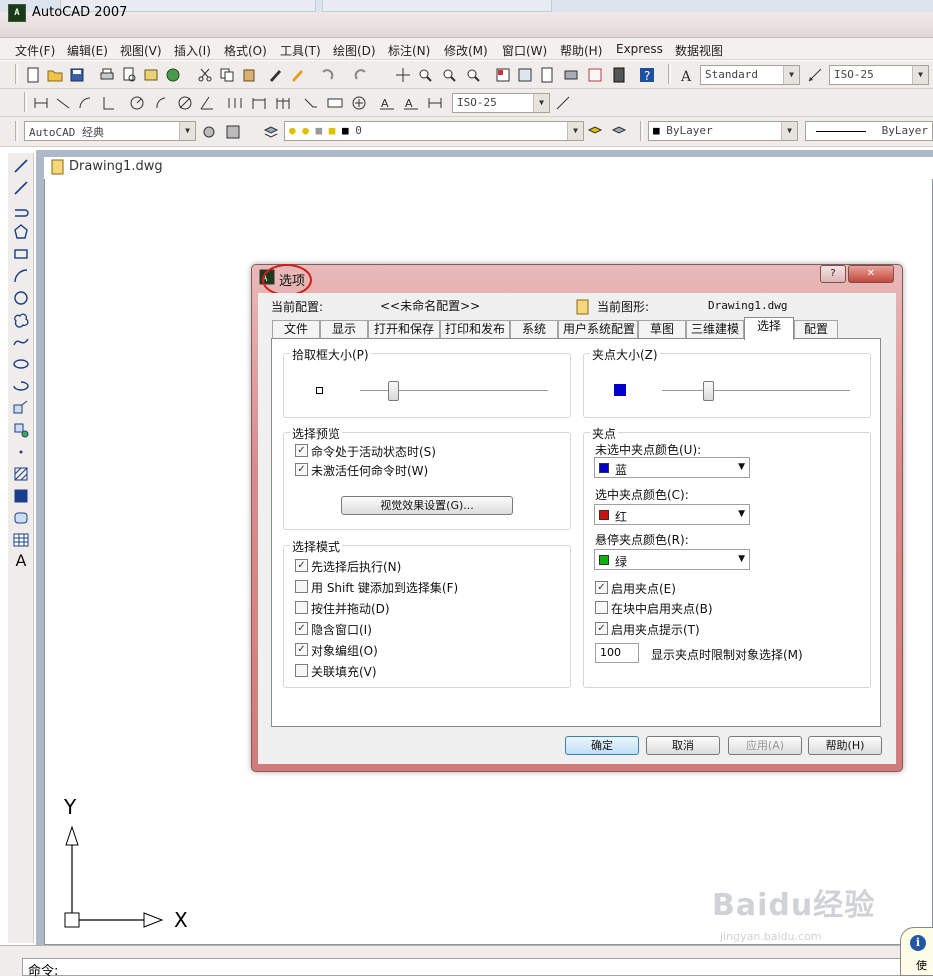 The height and width of the screenshot is (979, 933). I want to click on copy-icon, so click(227, 75).